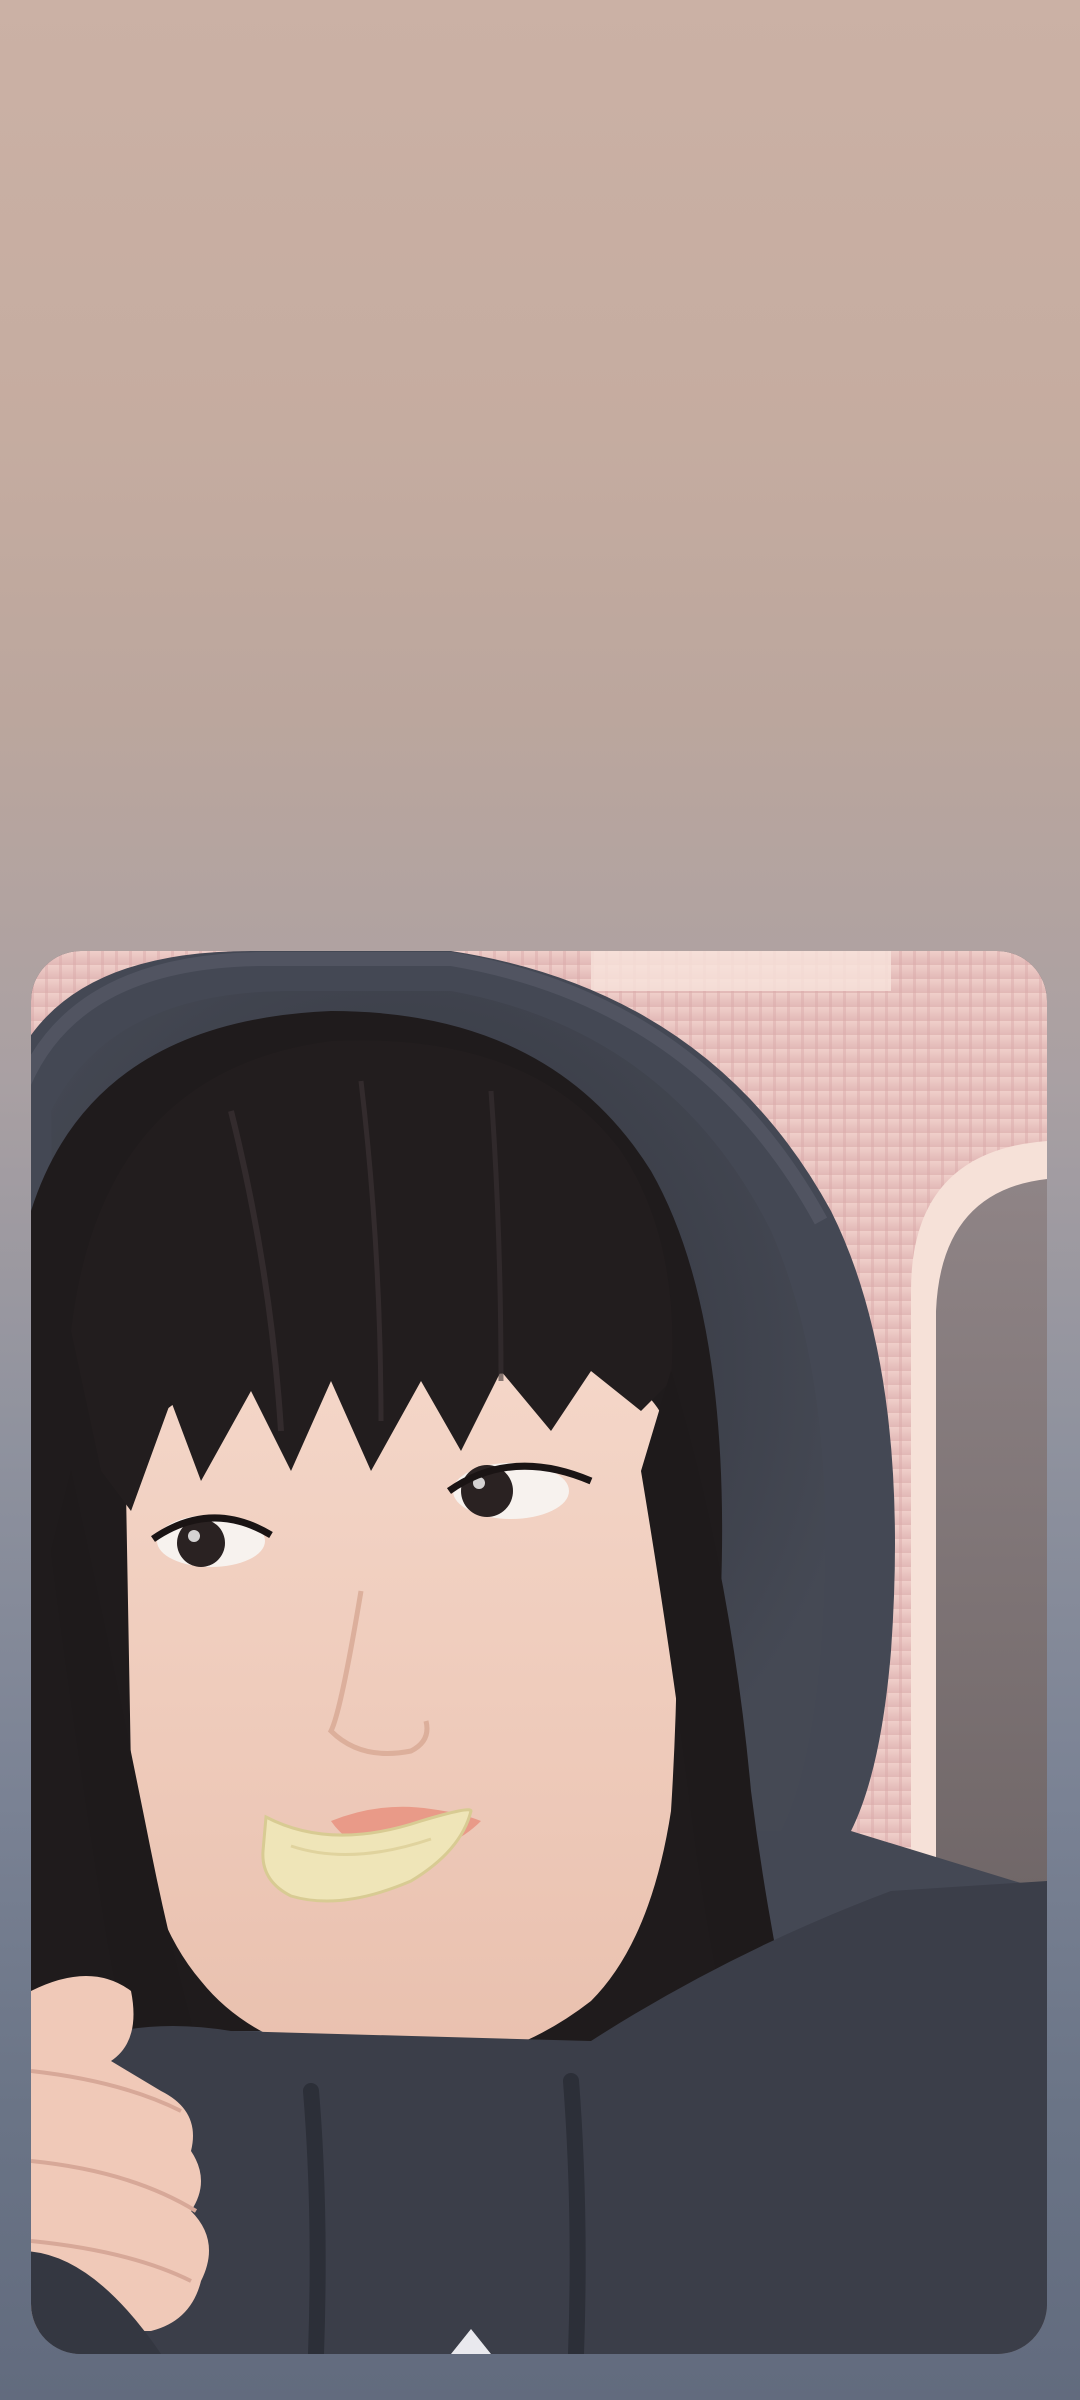 The width and height of the screenshot is (1080, 2400). Describe the element at coordinates (402, 1719) in the screenshot. I see `face` at that location.